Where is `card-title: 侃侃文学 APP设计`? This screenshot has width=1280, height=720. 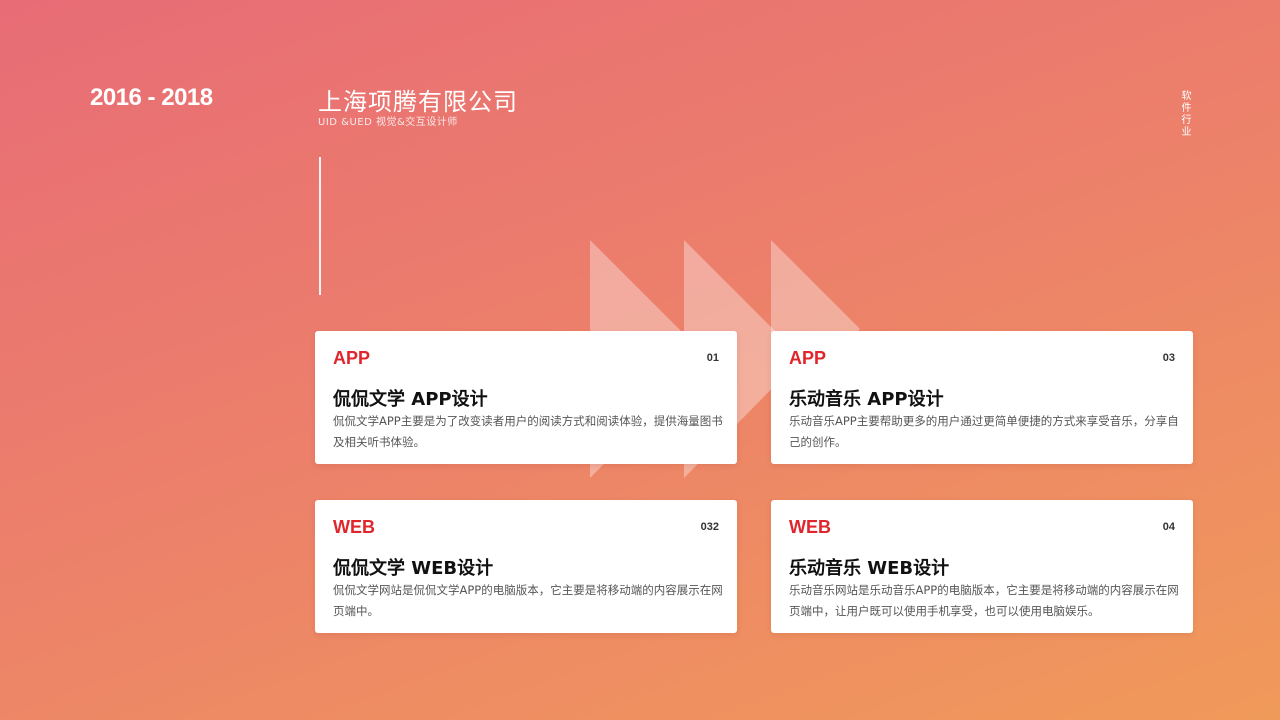 card-title: 侃侃文学 APP设计 is located at coordinates (410, 399).